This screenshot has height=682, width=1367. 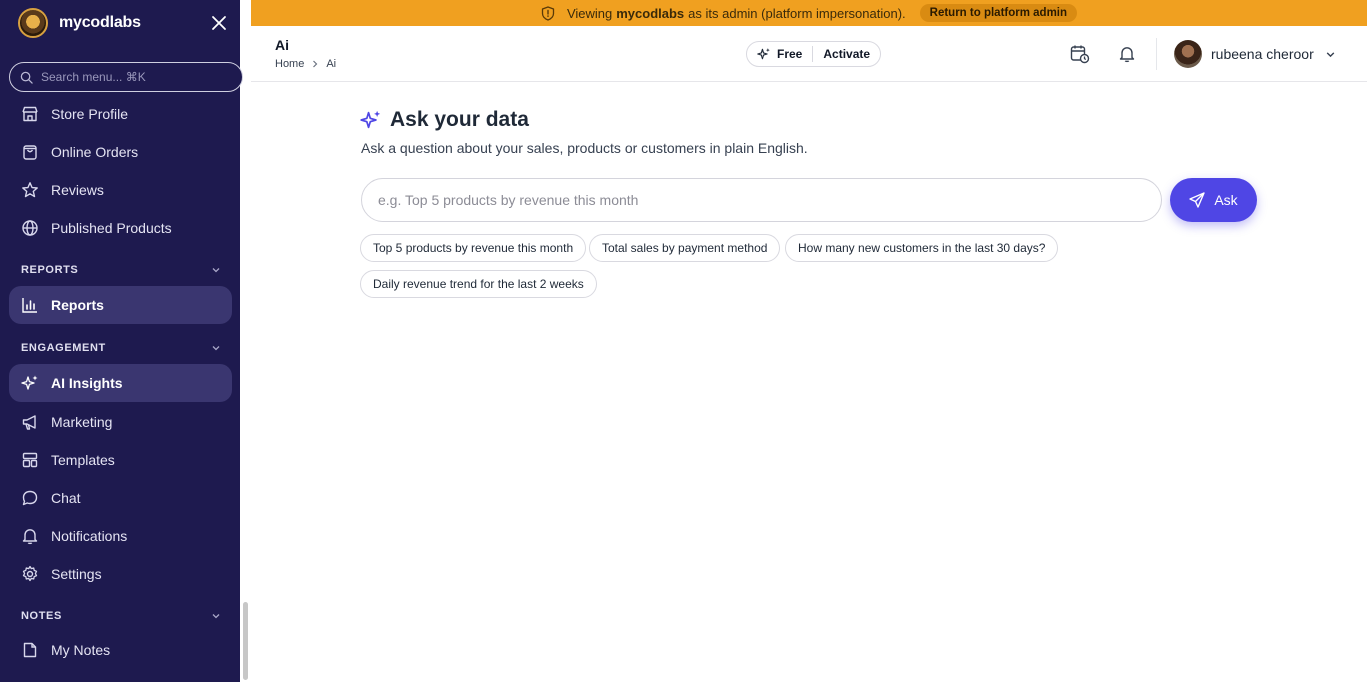 What do you see at coordinates (87, 383) in the screenshot?
I see `sidebar-item-label: AI Insights` at bounding box center [87, 383].